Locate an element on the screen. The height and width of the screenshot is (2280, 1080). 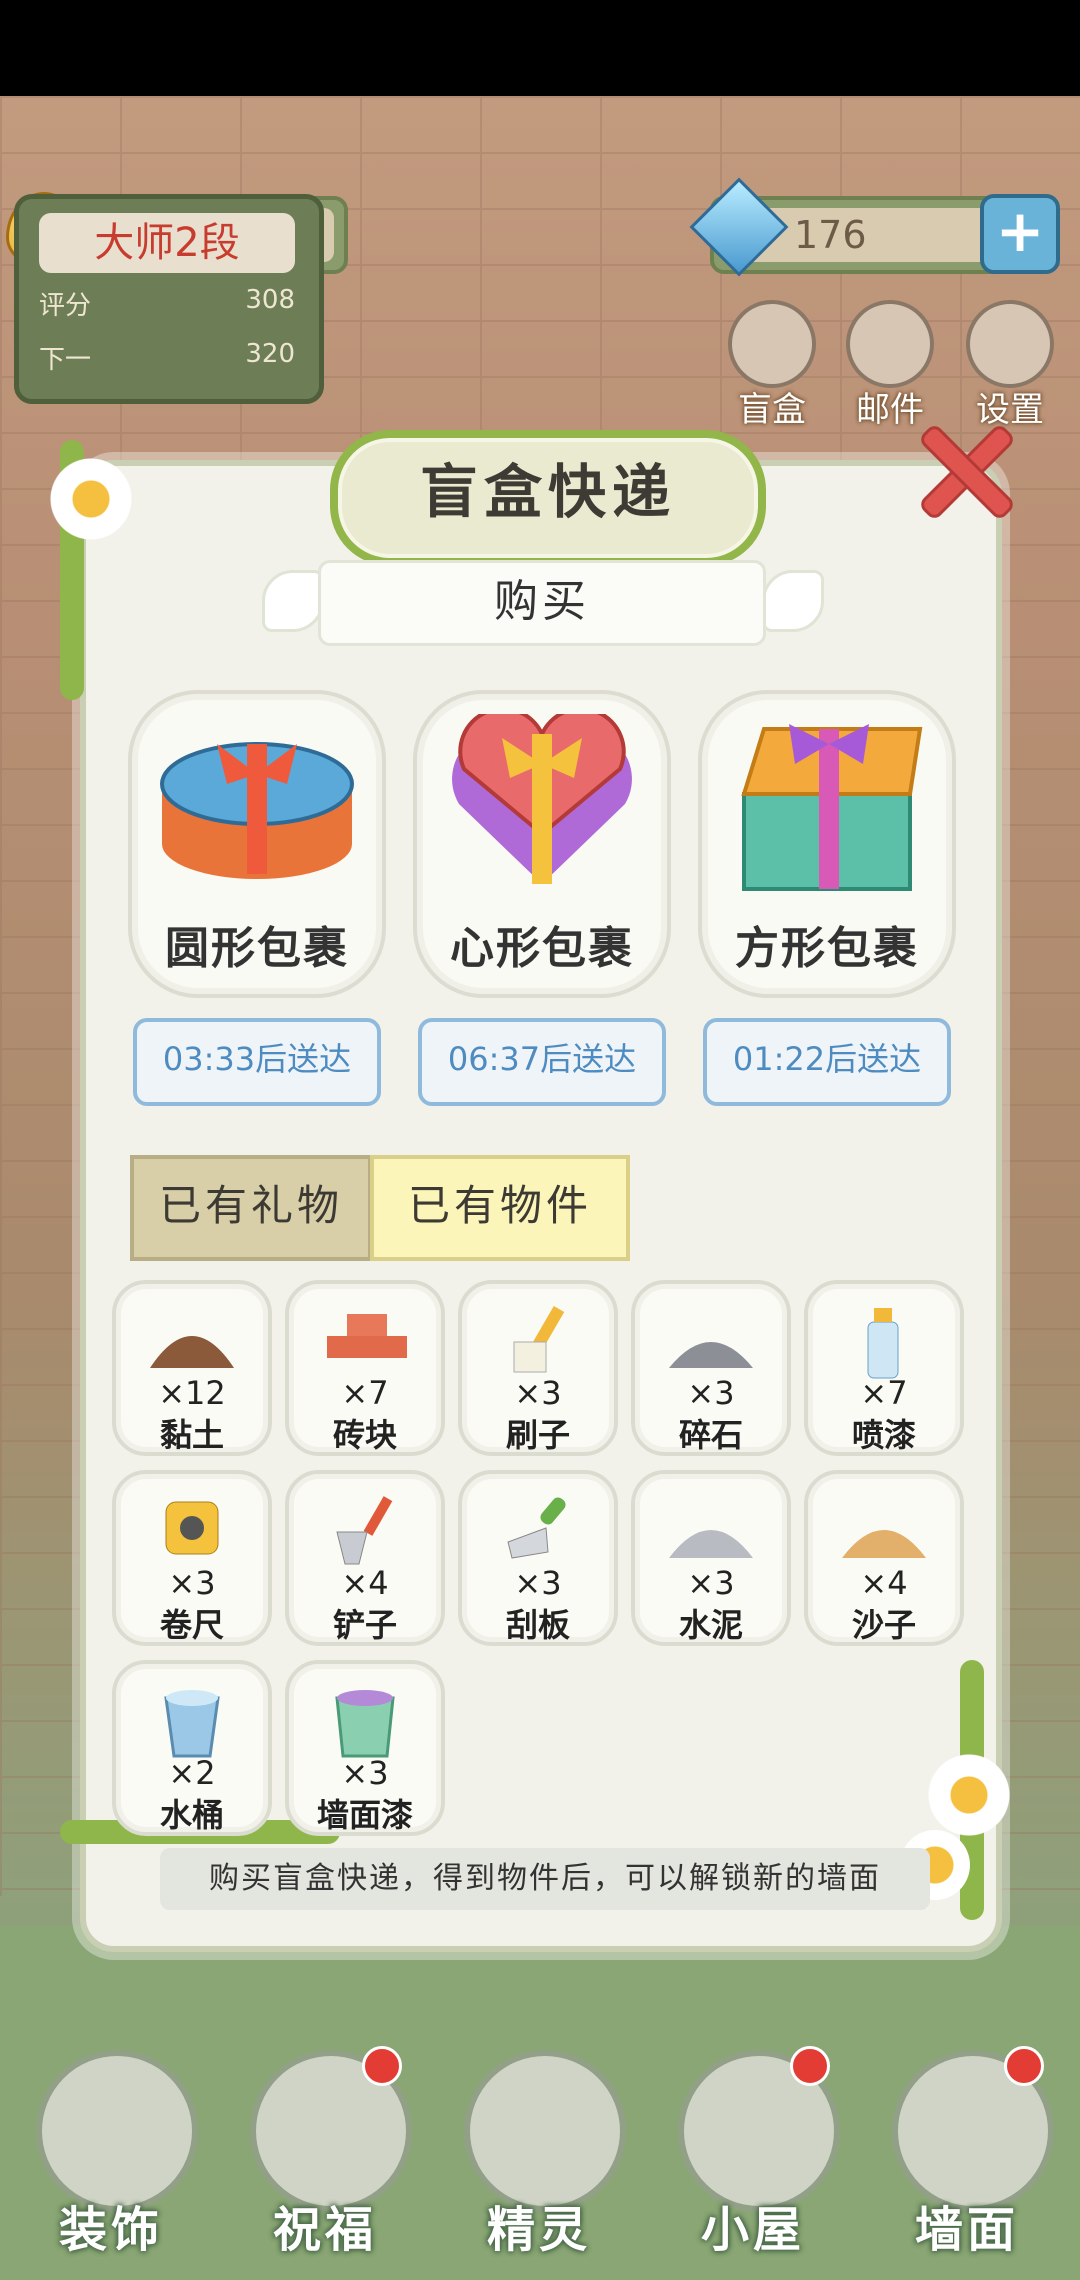
tab-owned-gifts: 已有礼物 is located at coordinates (251, 1208).